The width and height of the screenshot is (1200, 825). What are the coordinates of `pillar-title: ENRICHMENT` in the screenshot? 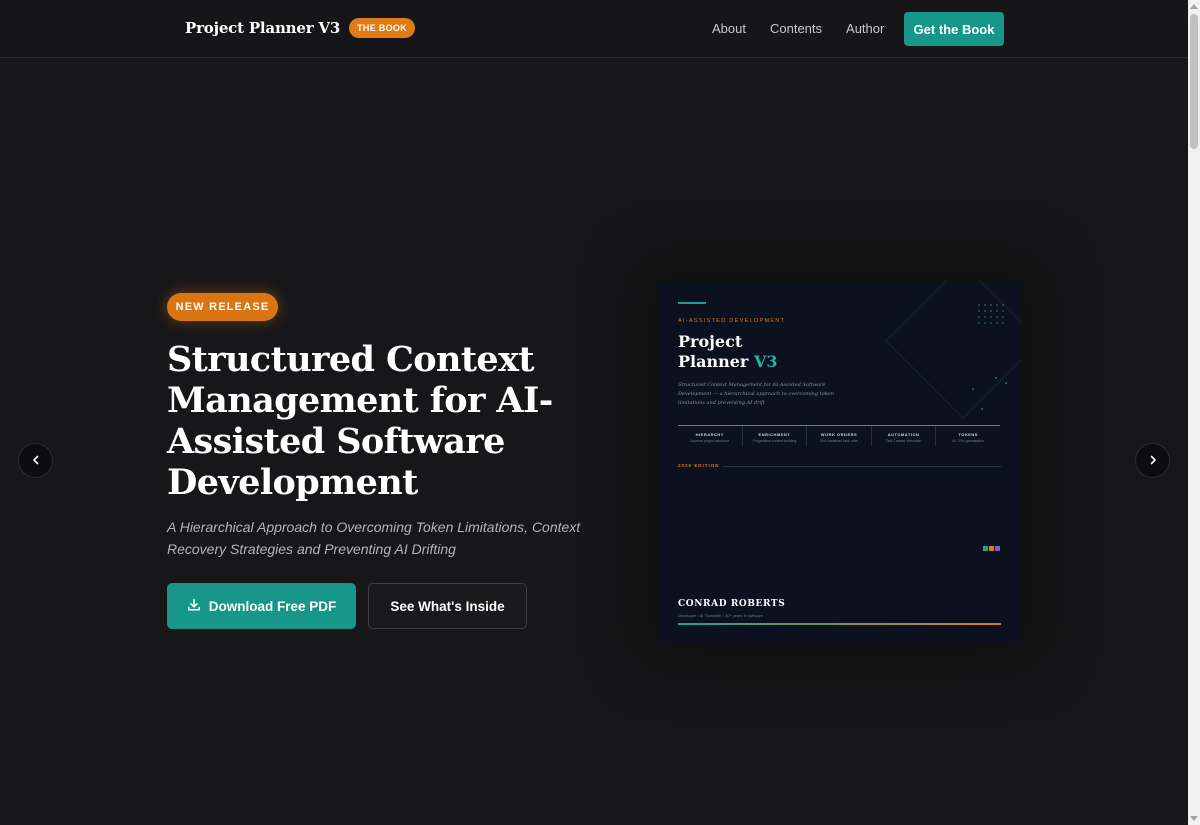 It's located at (774, 434).